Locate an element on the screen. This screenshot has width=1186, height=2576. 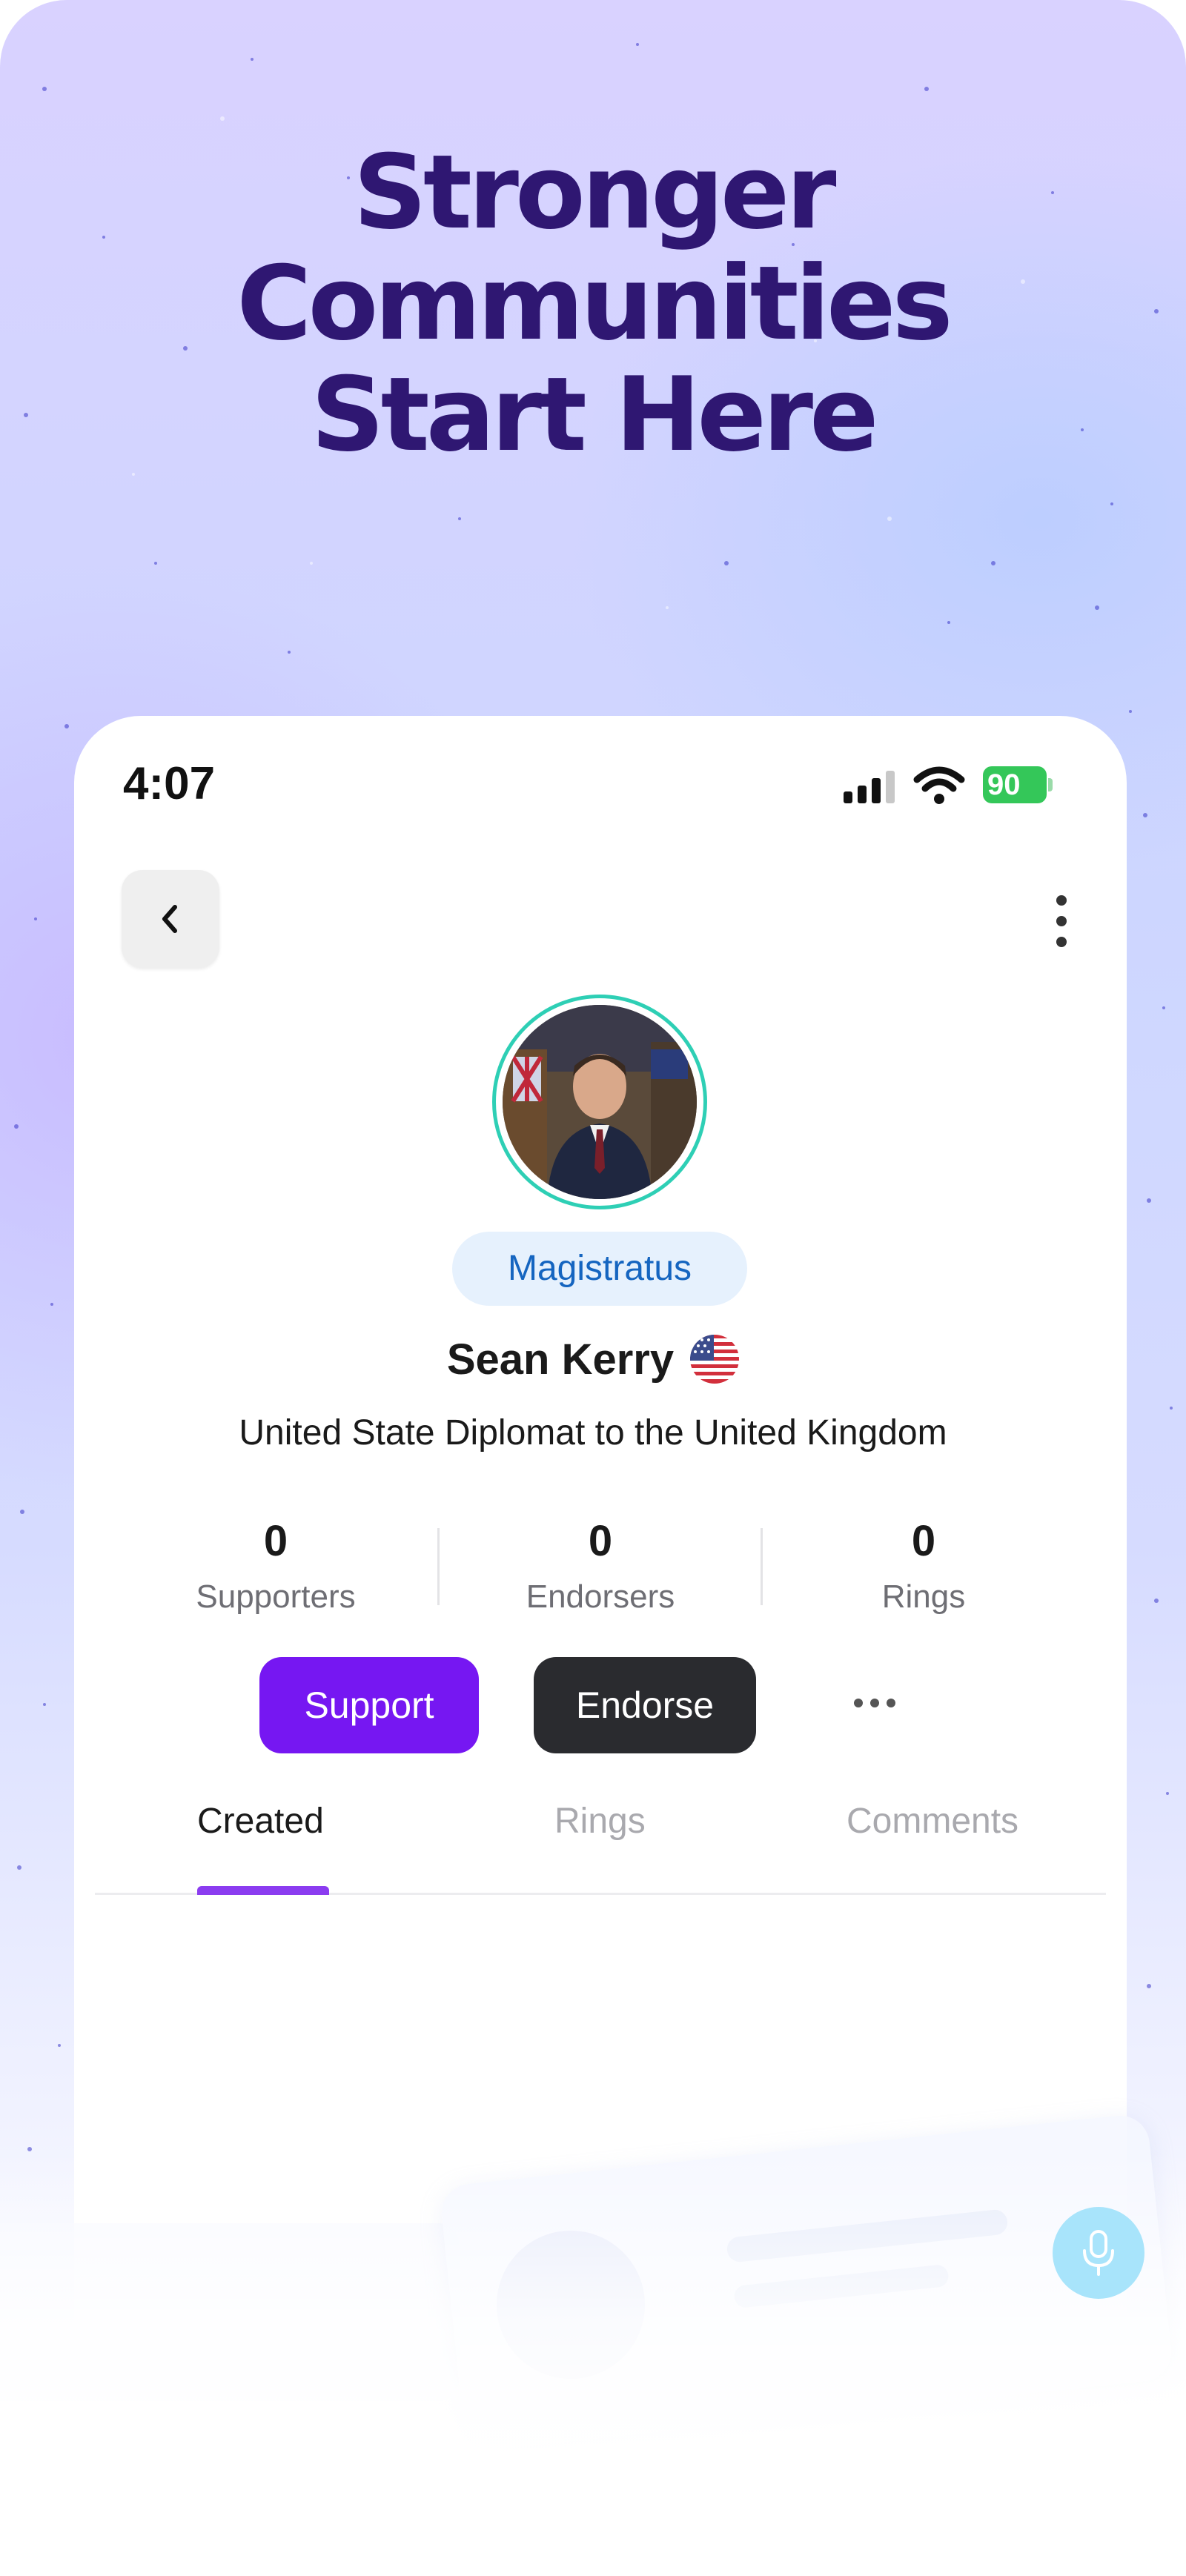
stat-supporters: 0 Supporters is located at coordinates (276, 1568).